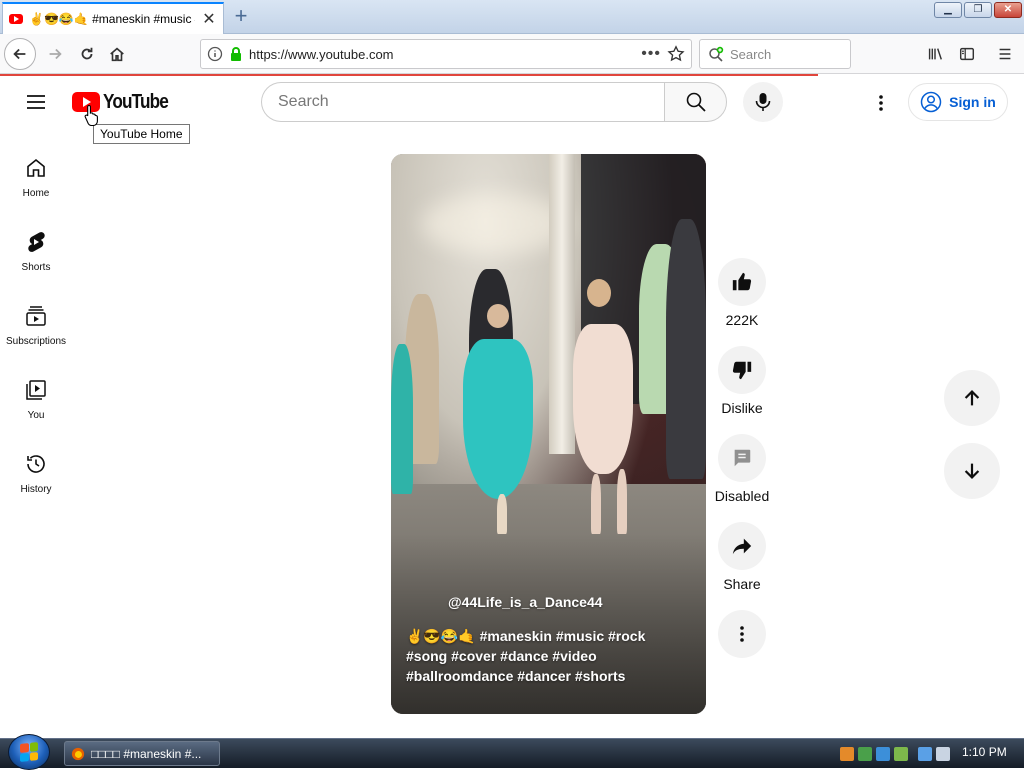  I want to click on youtube-search-placeholder: Search, so click(303, 101).